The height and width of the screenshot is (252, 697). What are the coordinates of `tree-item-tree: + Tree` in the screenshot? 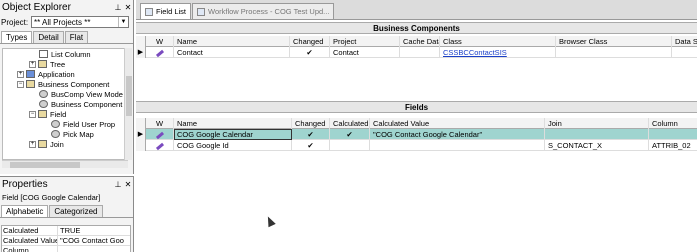 It's located at (47, 64).